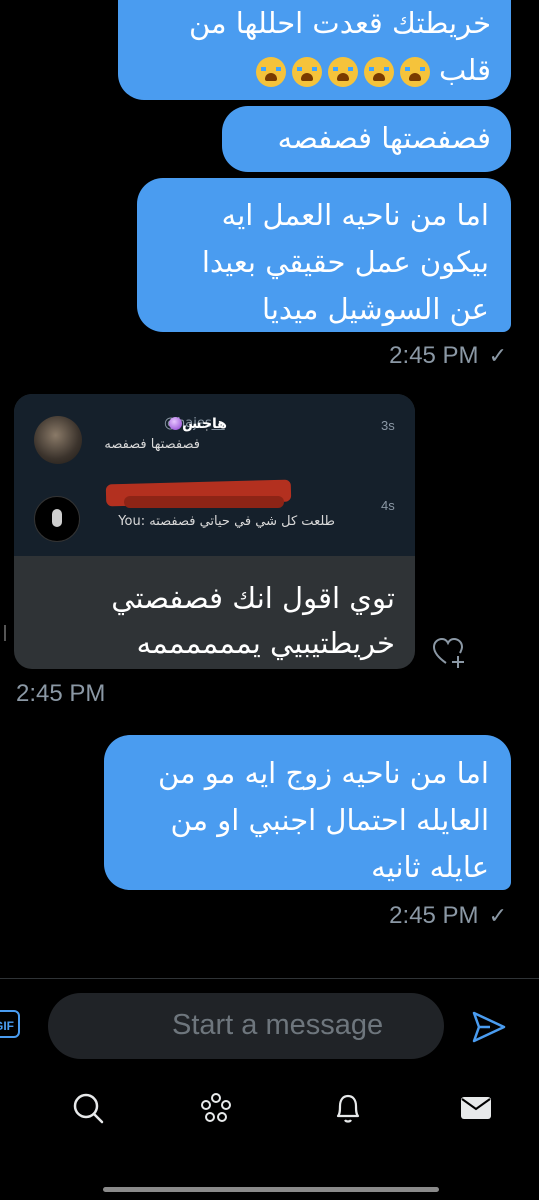 Image resolution: width=539 pixels, height=1200 pixels. What do you see at coordinates (10, 1024) in the screenshot?
I see `gif-button: GIF` at bounding box center [10, 1024].